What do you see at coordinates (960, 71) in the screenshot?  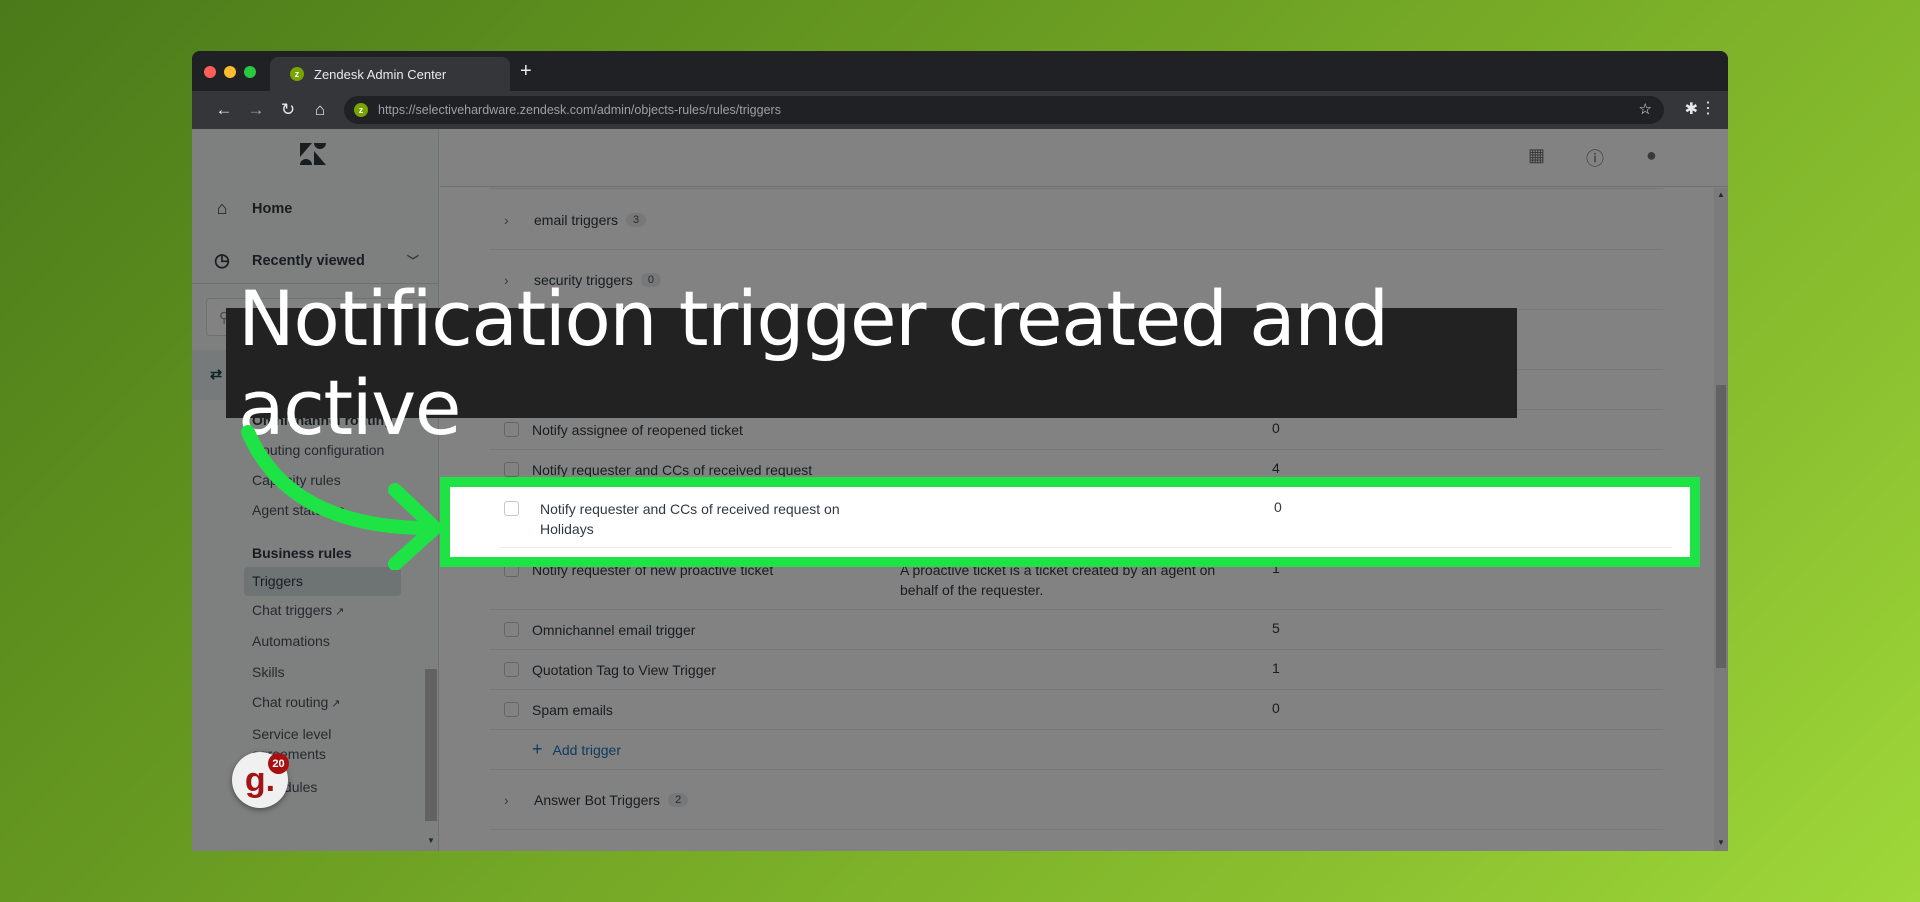 I see `tab-bar: z Zendesk Admin Center +` at bounding box center [960, 71].